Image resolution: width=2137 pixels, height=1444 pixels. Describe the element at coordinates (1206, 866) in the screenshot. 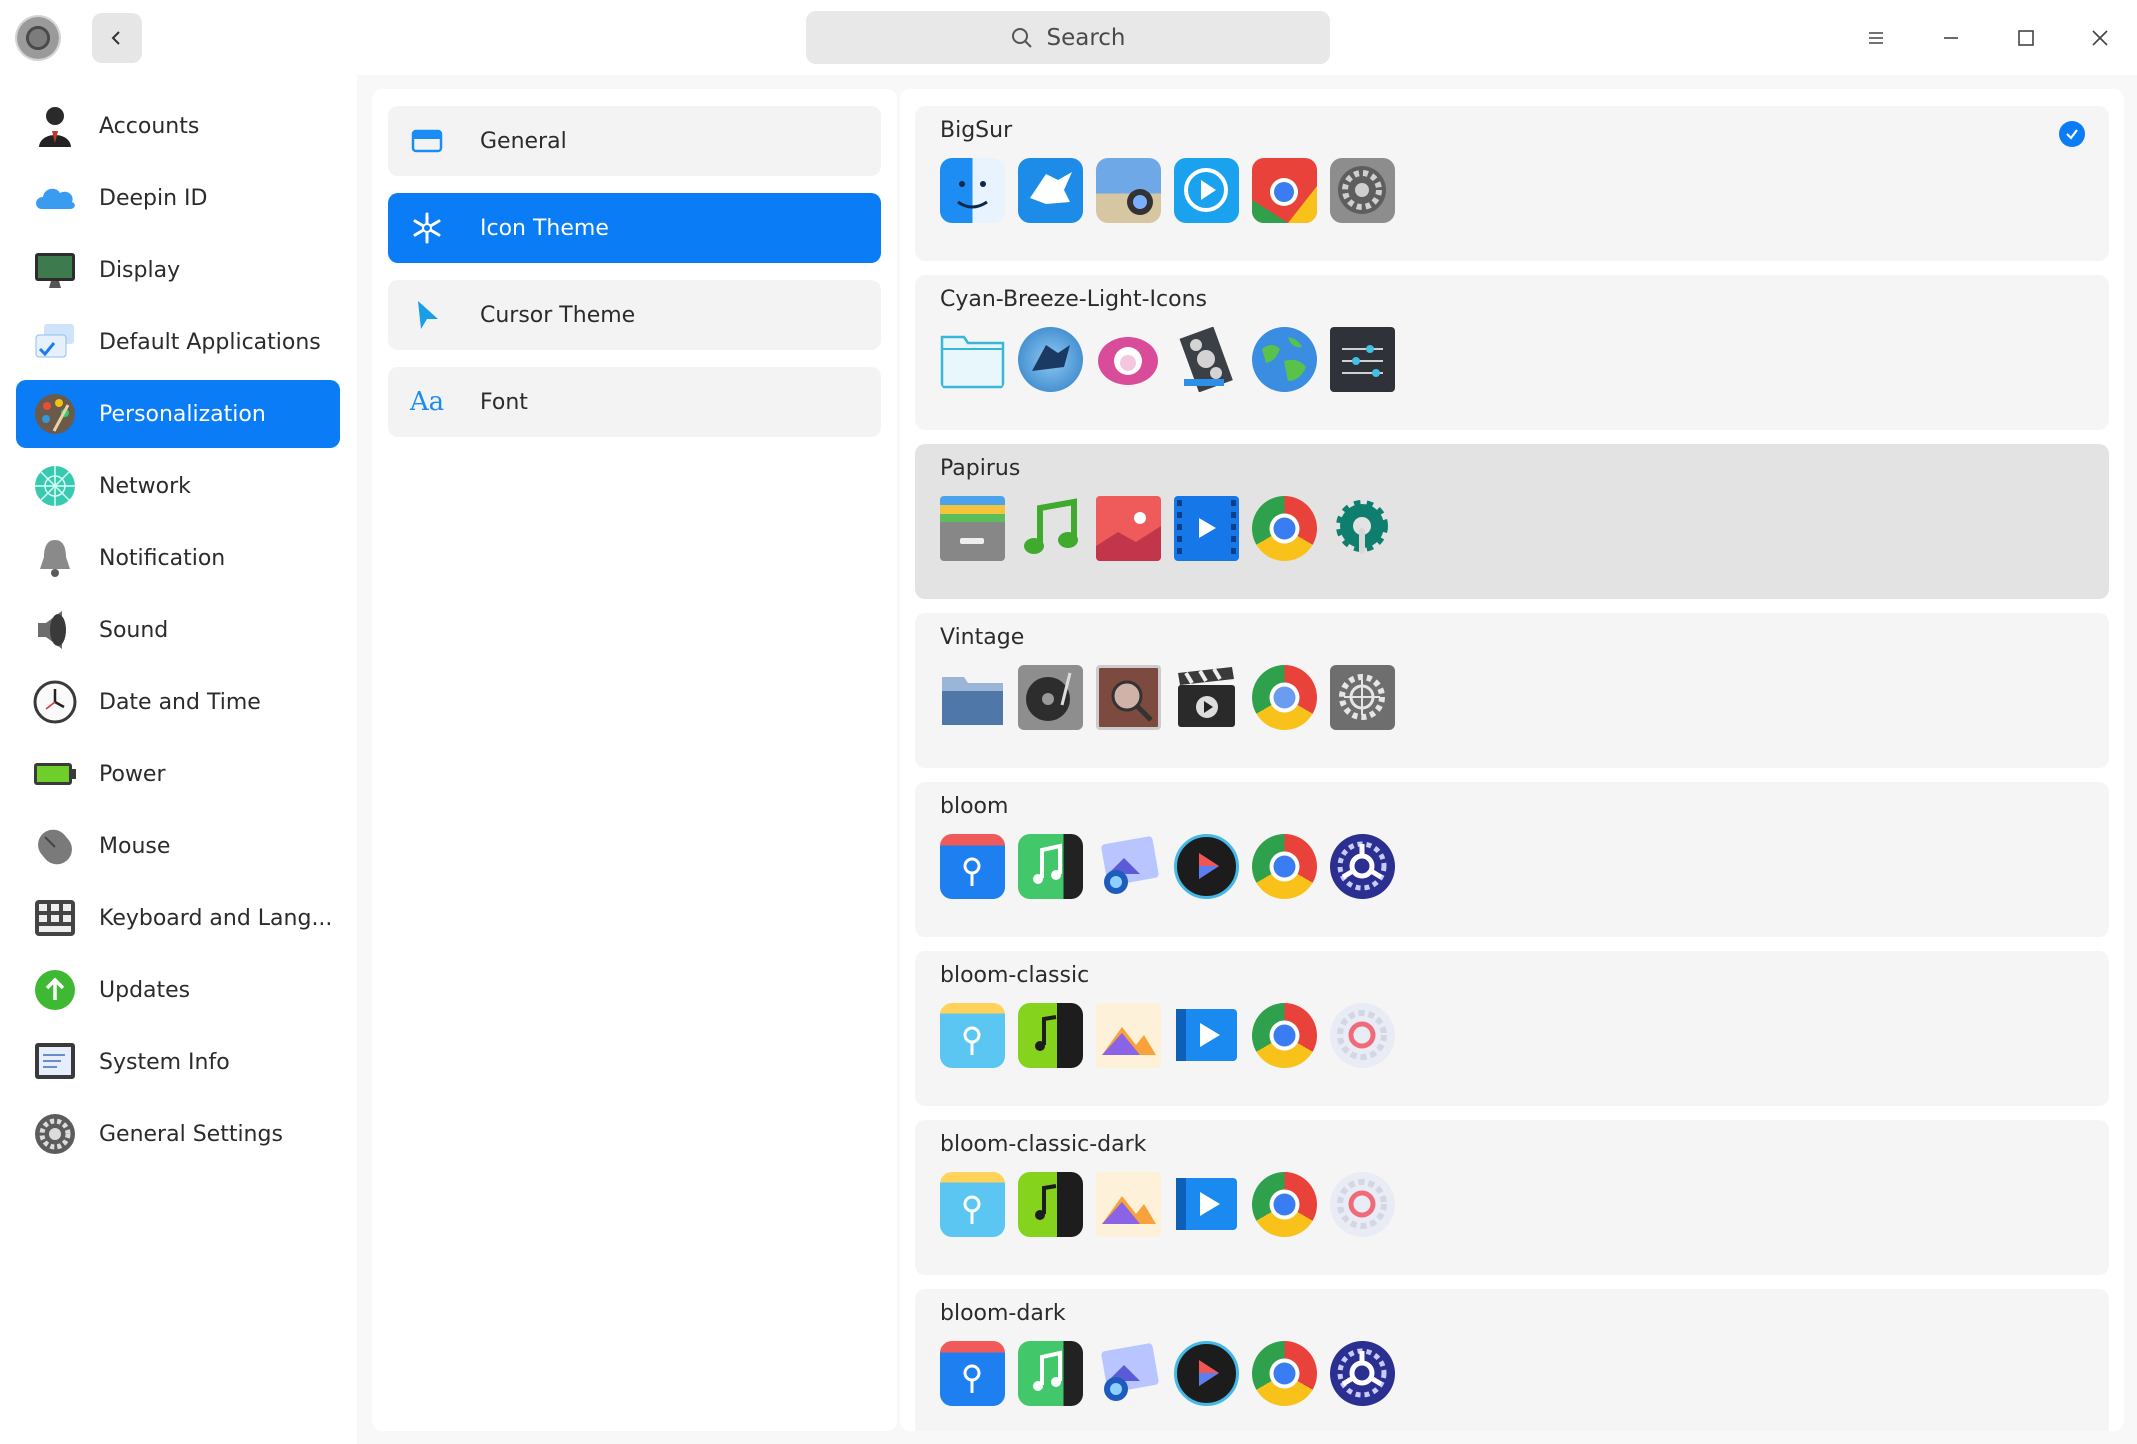

I see `media-player-icon` at that location.